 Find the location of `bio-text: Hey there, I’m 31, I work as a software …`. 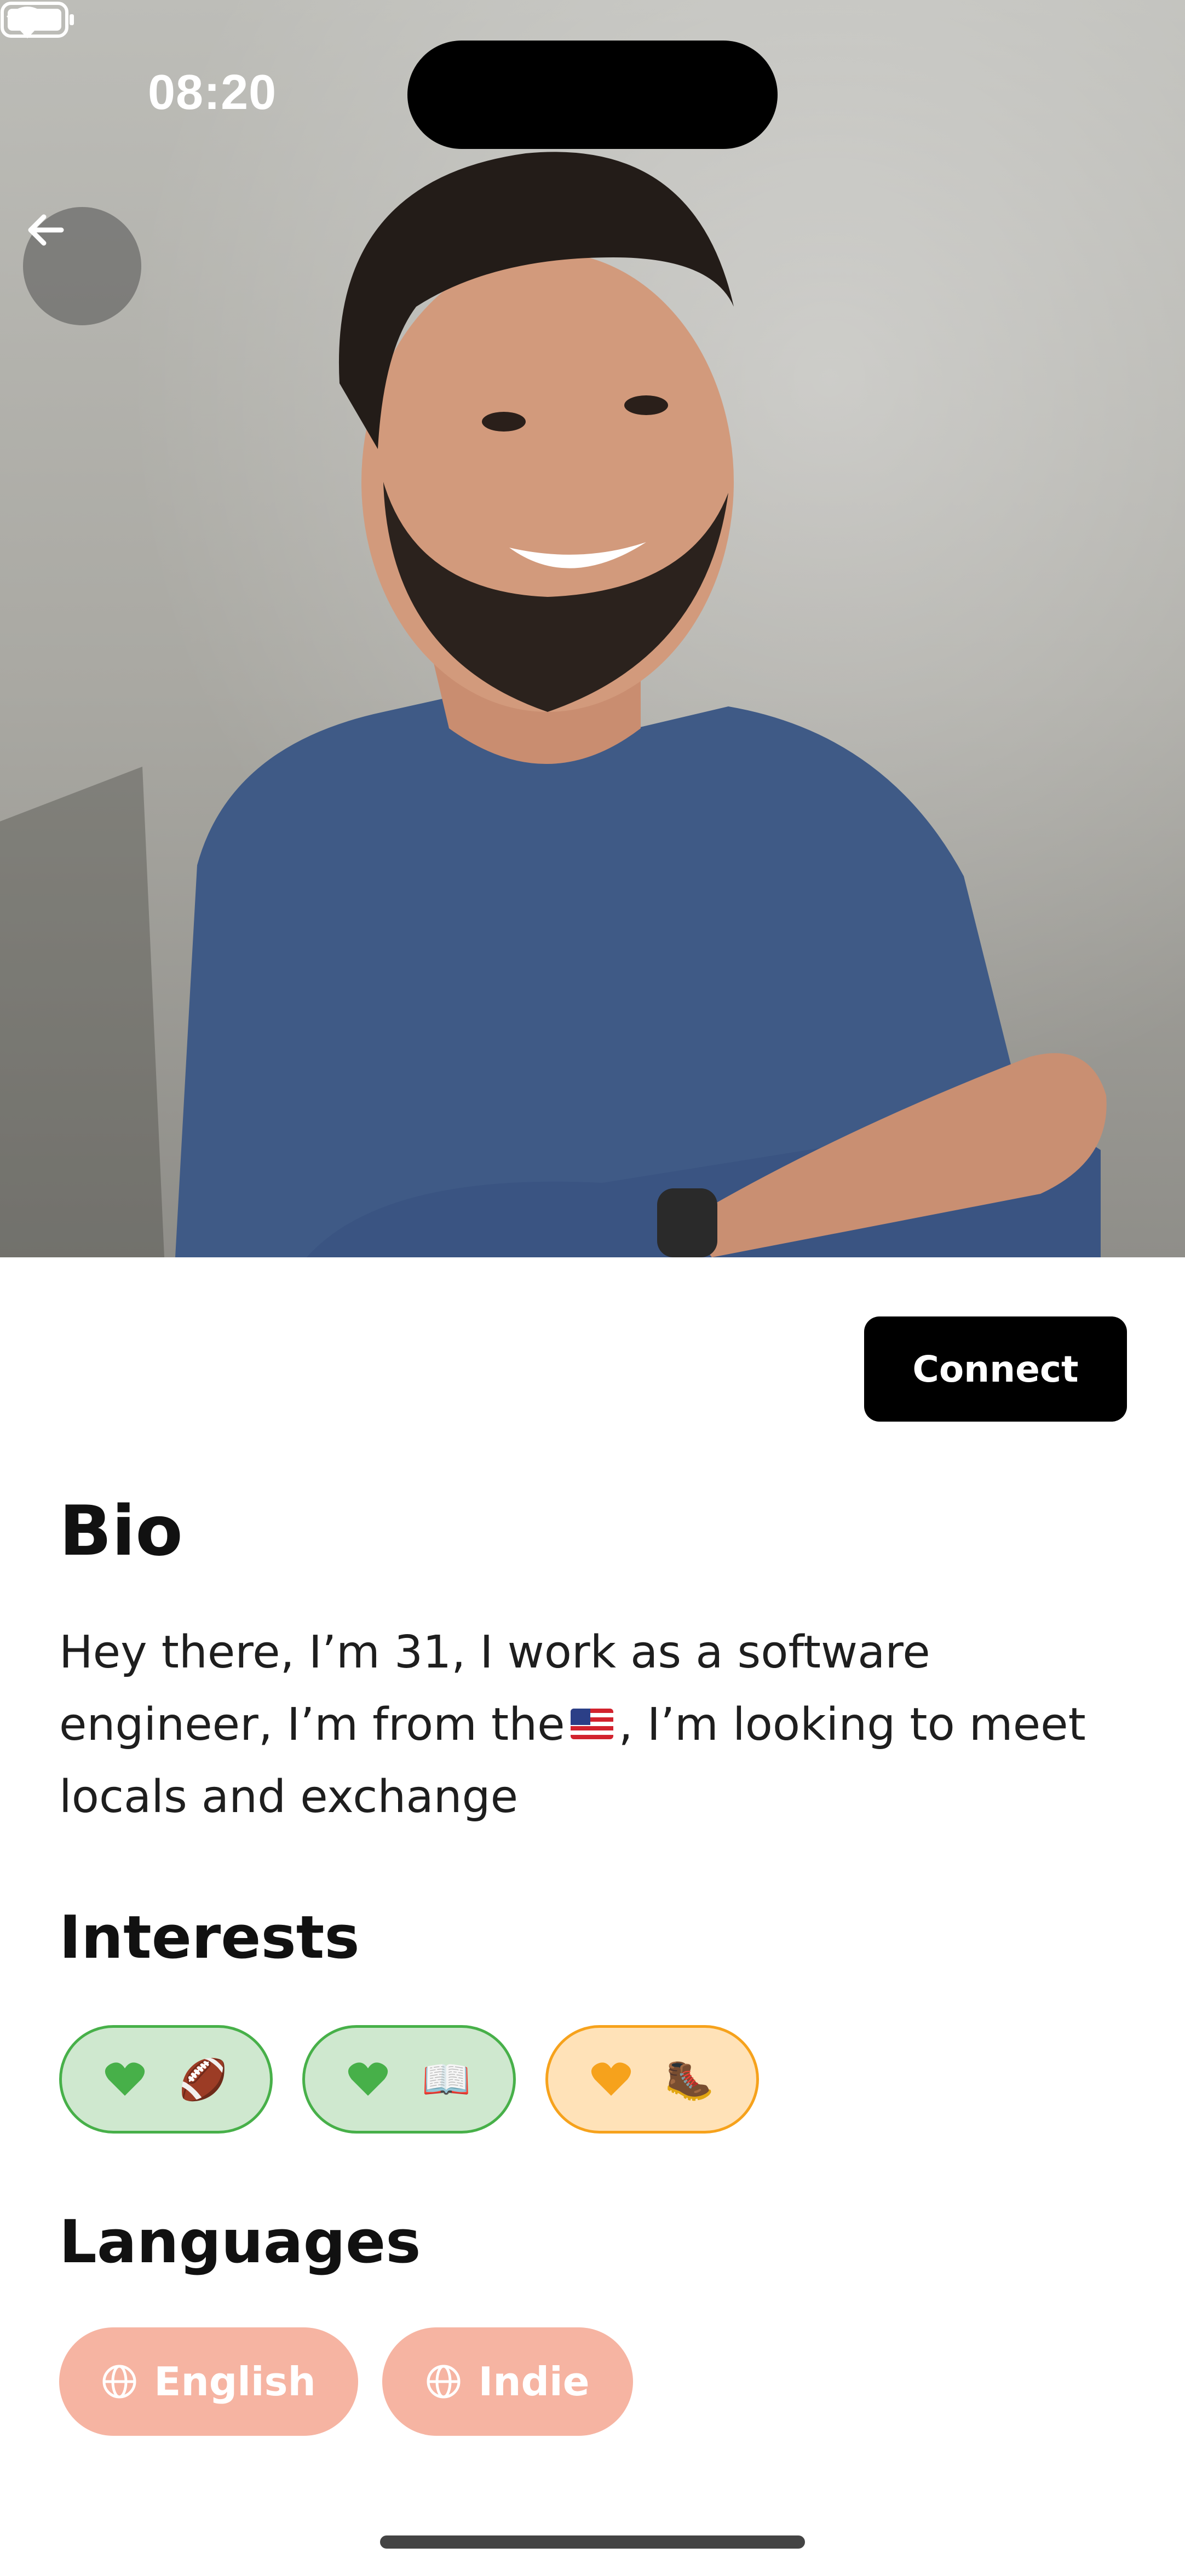

bio-text: Hey there, I’m 31, I work as a software … is located at coordinates (595, 1725).